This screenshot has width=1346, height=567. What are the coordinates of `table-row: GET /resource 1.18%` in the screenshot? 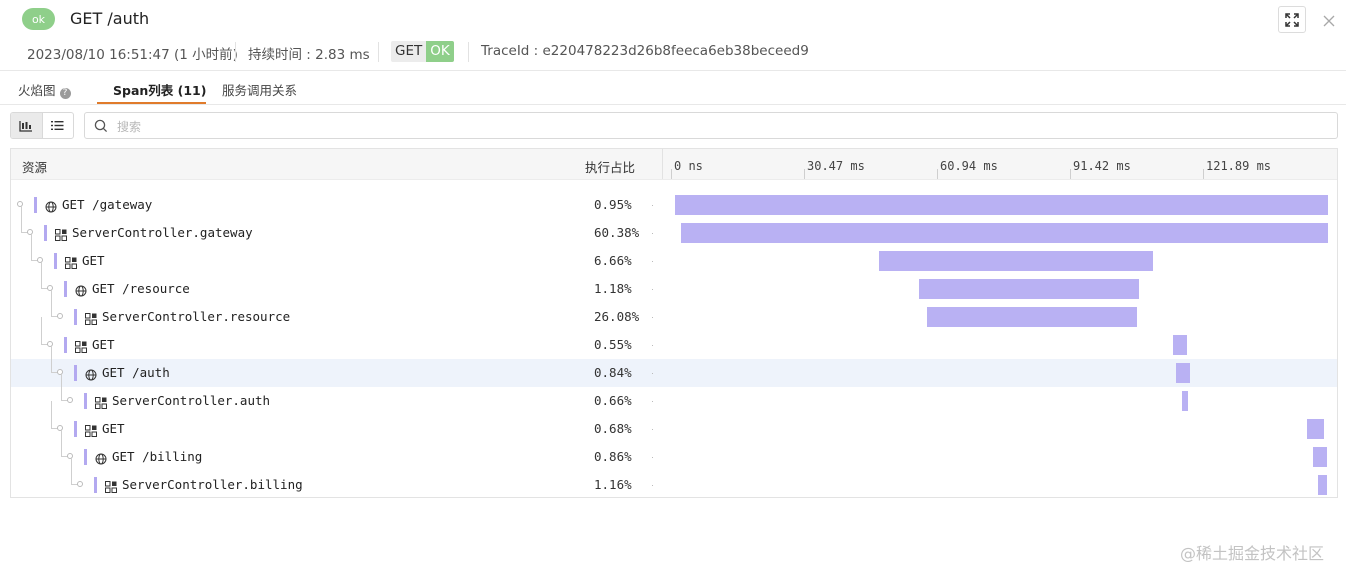 It's located at (674, 282).